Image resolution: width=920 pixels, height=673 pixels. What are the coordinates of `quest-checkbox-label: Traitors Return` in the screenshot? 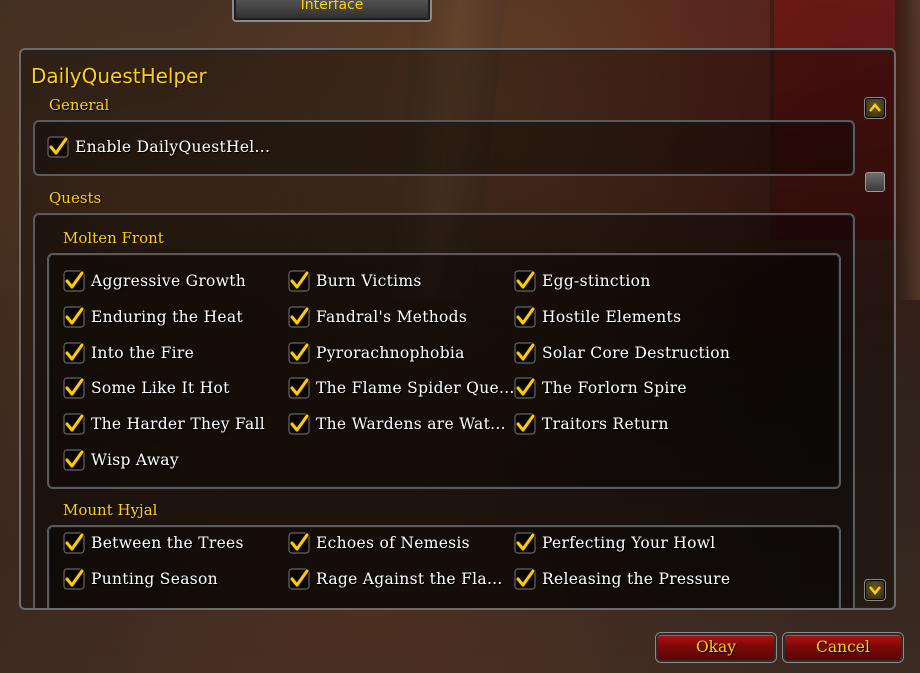 It's located at (605, 424).